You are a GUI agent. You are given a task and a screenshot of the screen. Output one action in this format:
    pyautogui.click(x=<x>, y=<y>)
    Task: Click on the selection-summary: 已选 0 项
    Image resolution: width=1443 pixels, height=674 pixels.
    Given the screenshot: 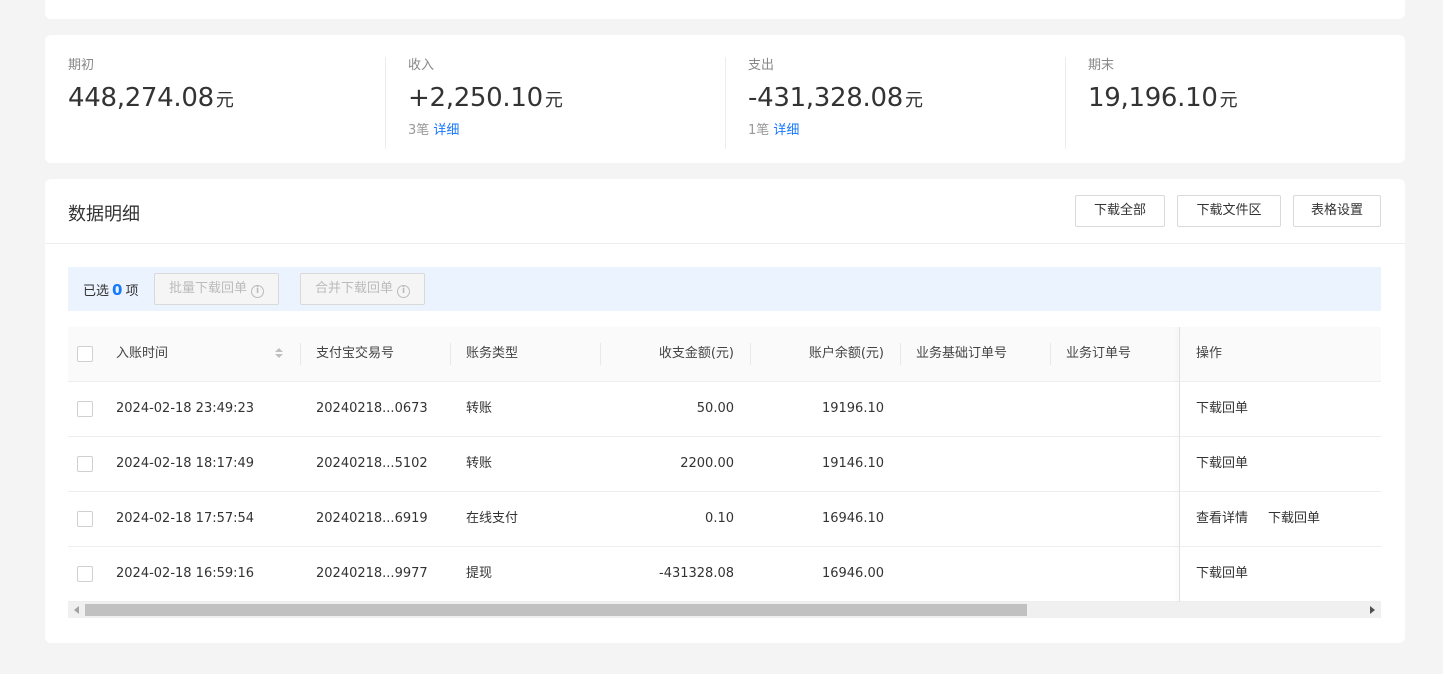 What is the action you would take?
    pyautogui.click(x=110, y=289)
    